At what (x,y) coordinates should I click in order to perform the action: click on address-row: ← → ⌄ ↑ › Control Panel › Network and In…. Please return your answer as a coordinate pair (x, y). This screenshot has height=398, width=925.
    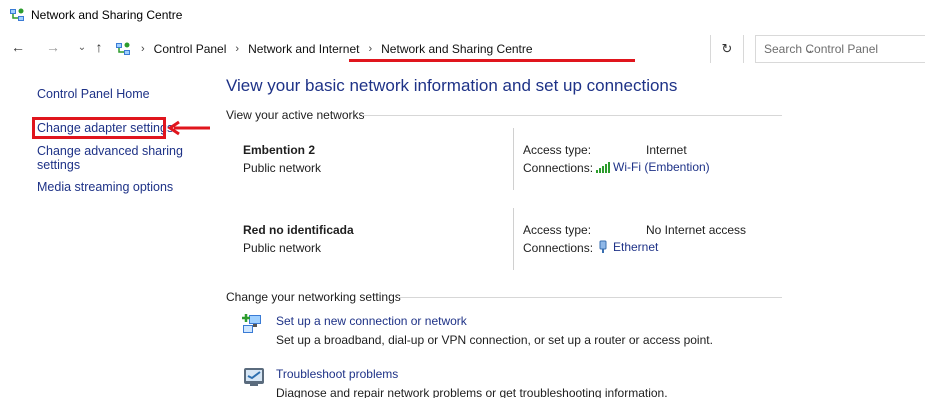
    Looking at the image, I should click on (462, 49).